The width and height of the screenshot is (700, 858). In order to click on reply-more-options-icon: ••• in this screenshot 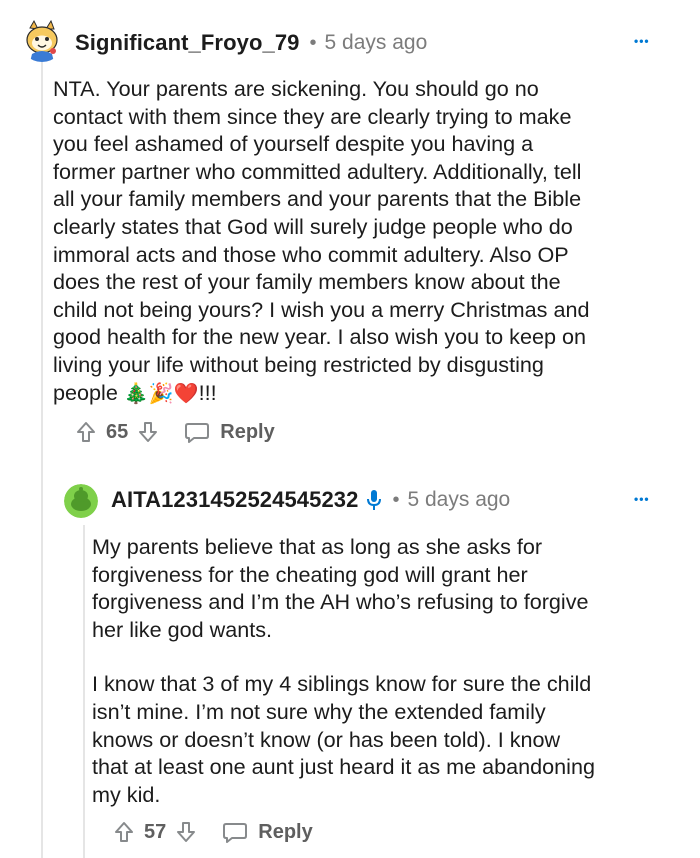, I will do `click(642, 499)`.